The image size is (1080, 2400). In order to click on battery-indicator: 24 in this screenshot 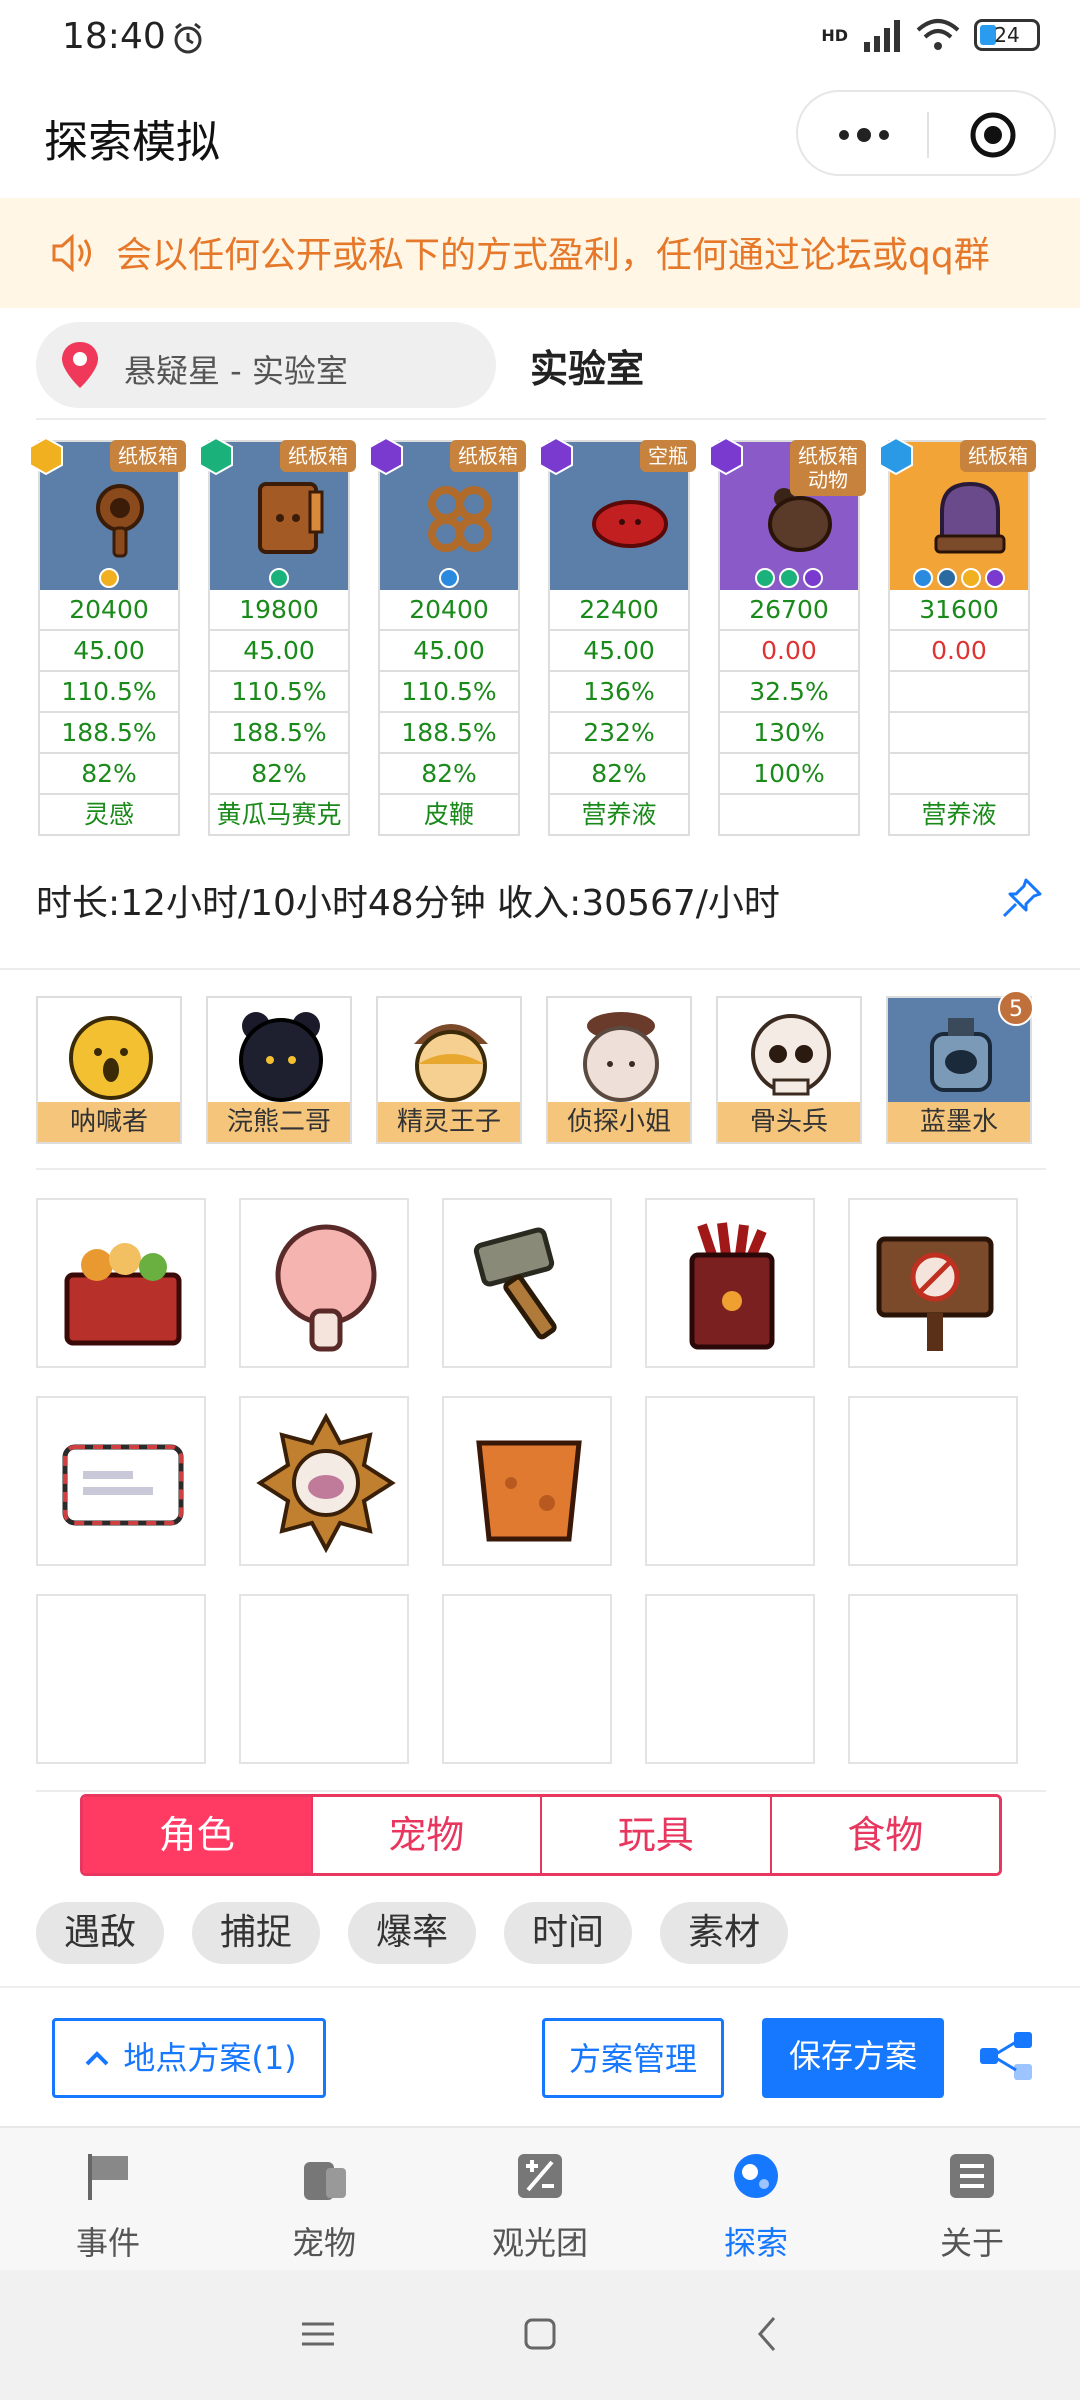, I will do `click(1007, 35)`.